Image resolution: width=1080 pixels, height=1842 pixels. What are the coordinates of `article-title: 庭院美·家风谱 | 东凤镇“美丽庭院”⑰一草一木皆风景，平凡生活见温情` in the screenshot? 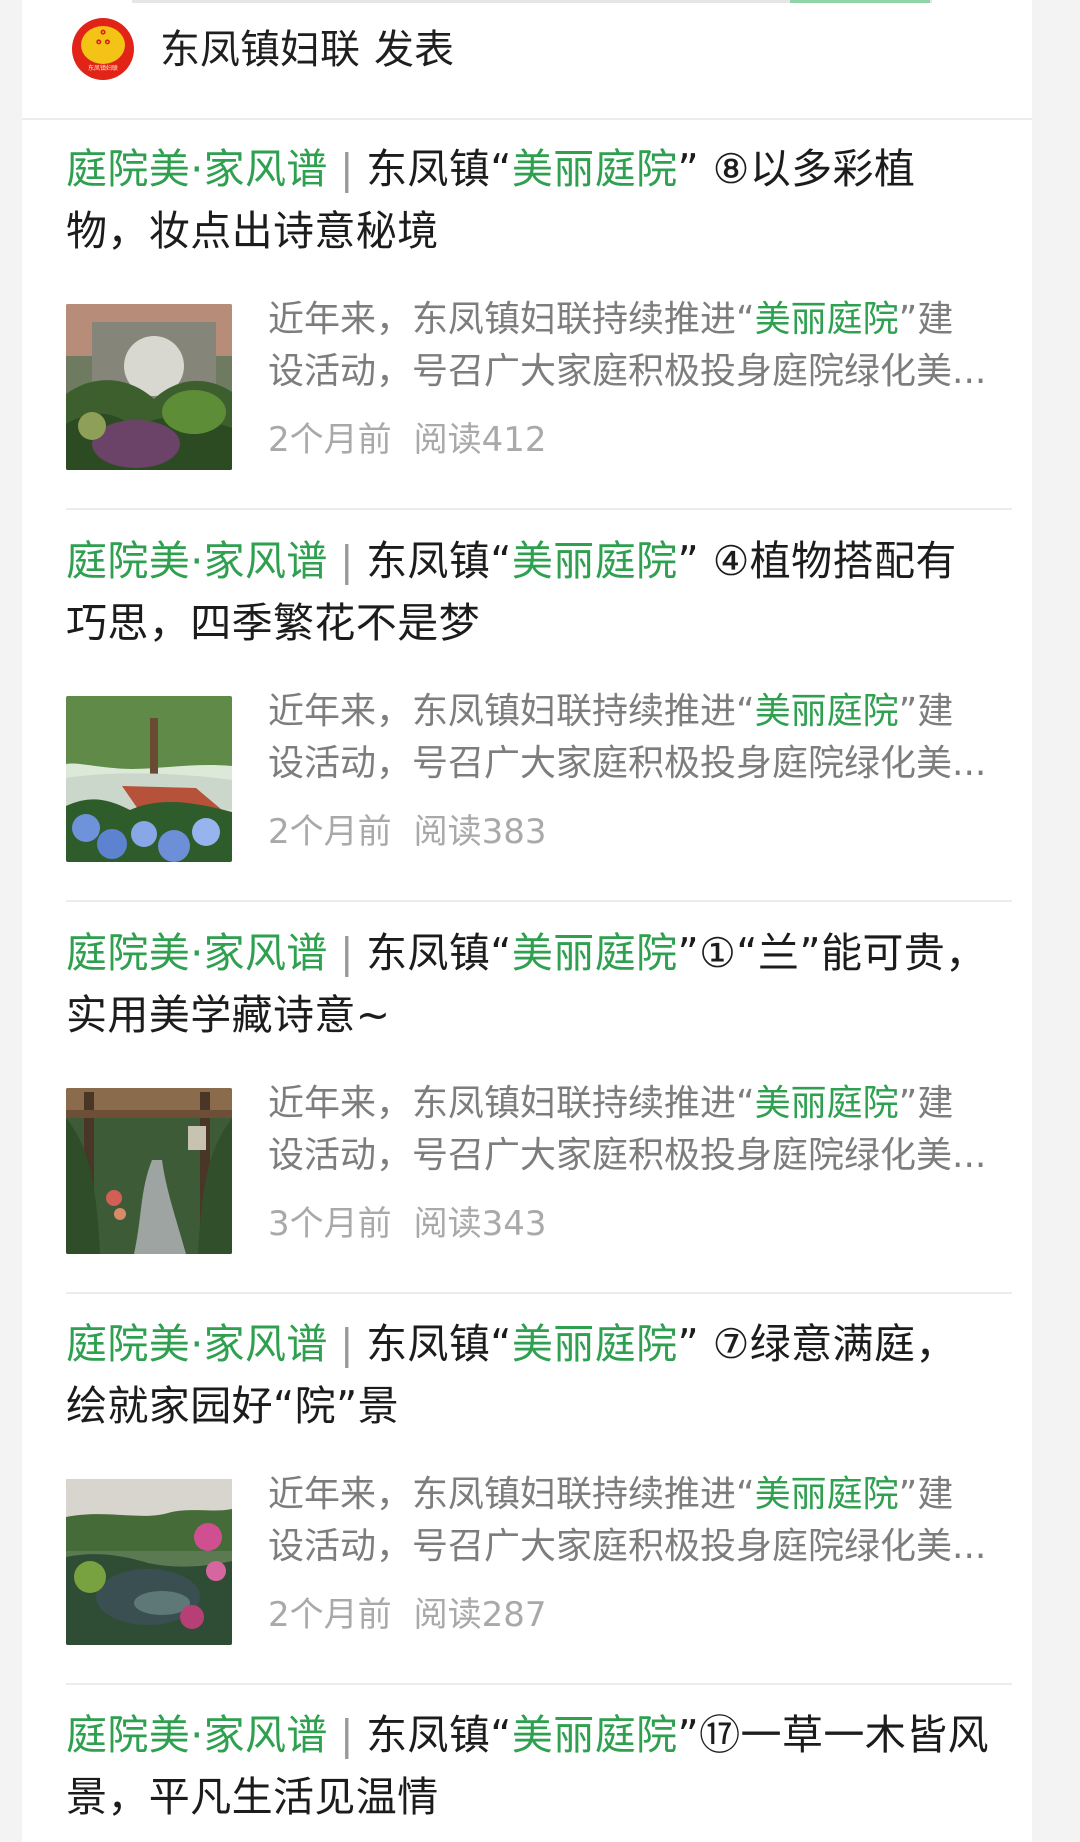 It's located at (531, 1766).